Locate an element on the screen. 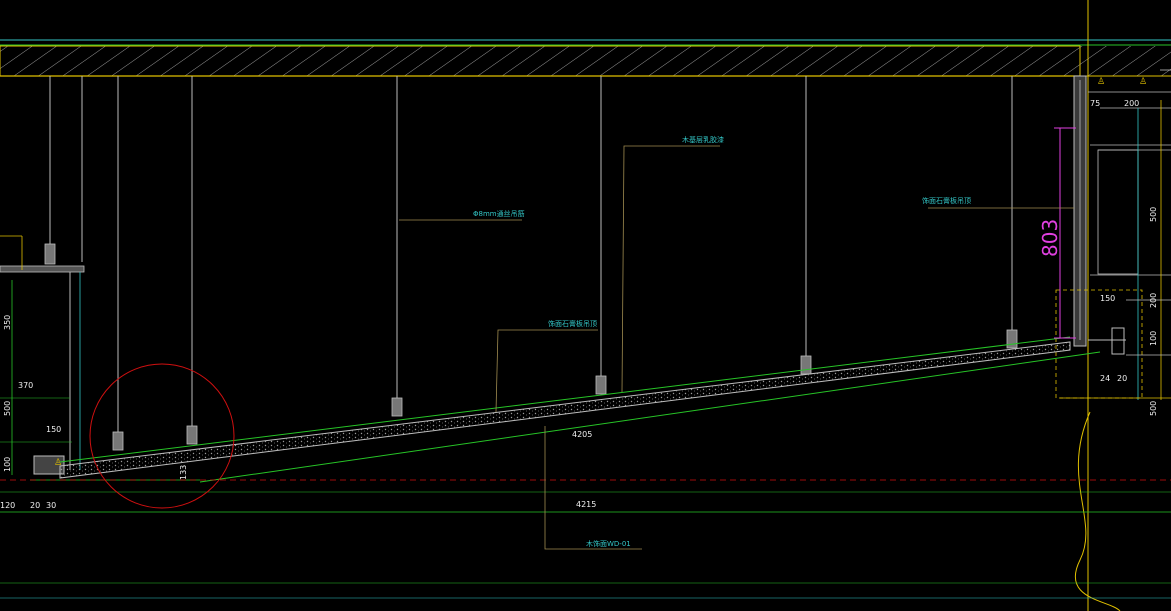 The width and height of the screenshot is (1171, 611). stone-label-center: 饰面石膏板吊顶 is located at coordinates (572, 323).